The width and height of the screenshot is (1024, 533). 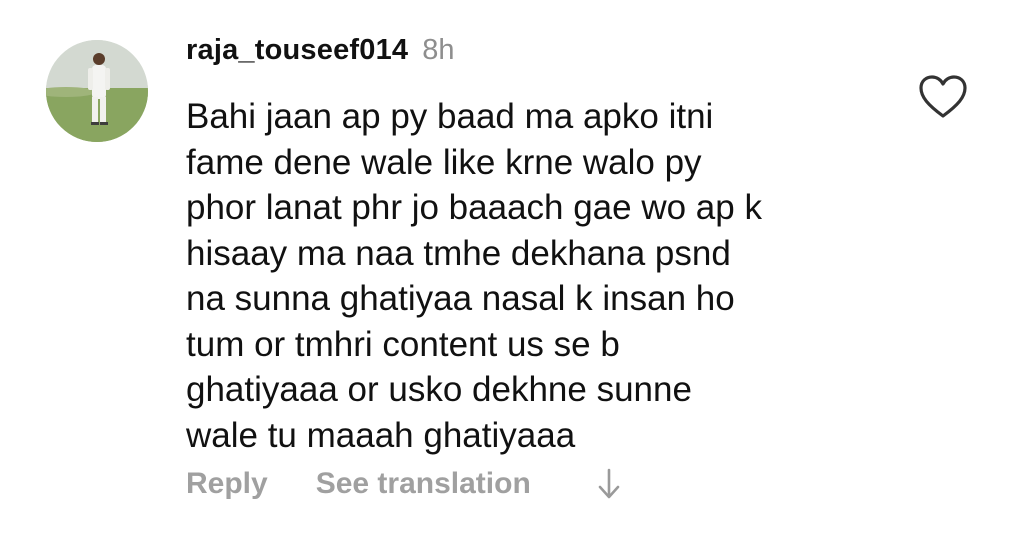 I want to click on profile-photo-icon, so click(x=97, y=91).